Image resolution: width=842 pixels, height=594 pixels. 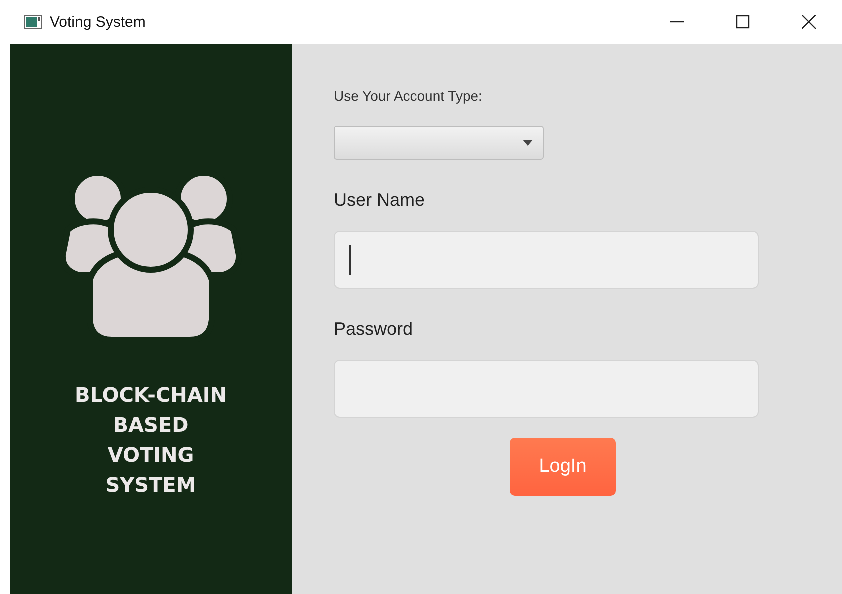 I want to click on app-title: BLOCK-CHAIN BASED VOTING SYSTEM, so click(x=151, y=440).